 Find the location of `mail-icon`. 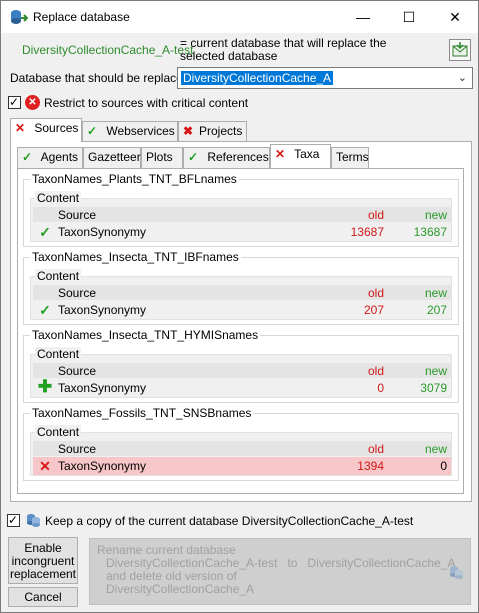

mail-icon is located at coordinates (460, 49).